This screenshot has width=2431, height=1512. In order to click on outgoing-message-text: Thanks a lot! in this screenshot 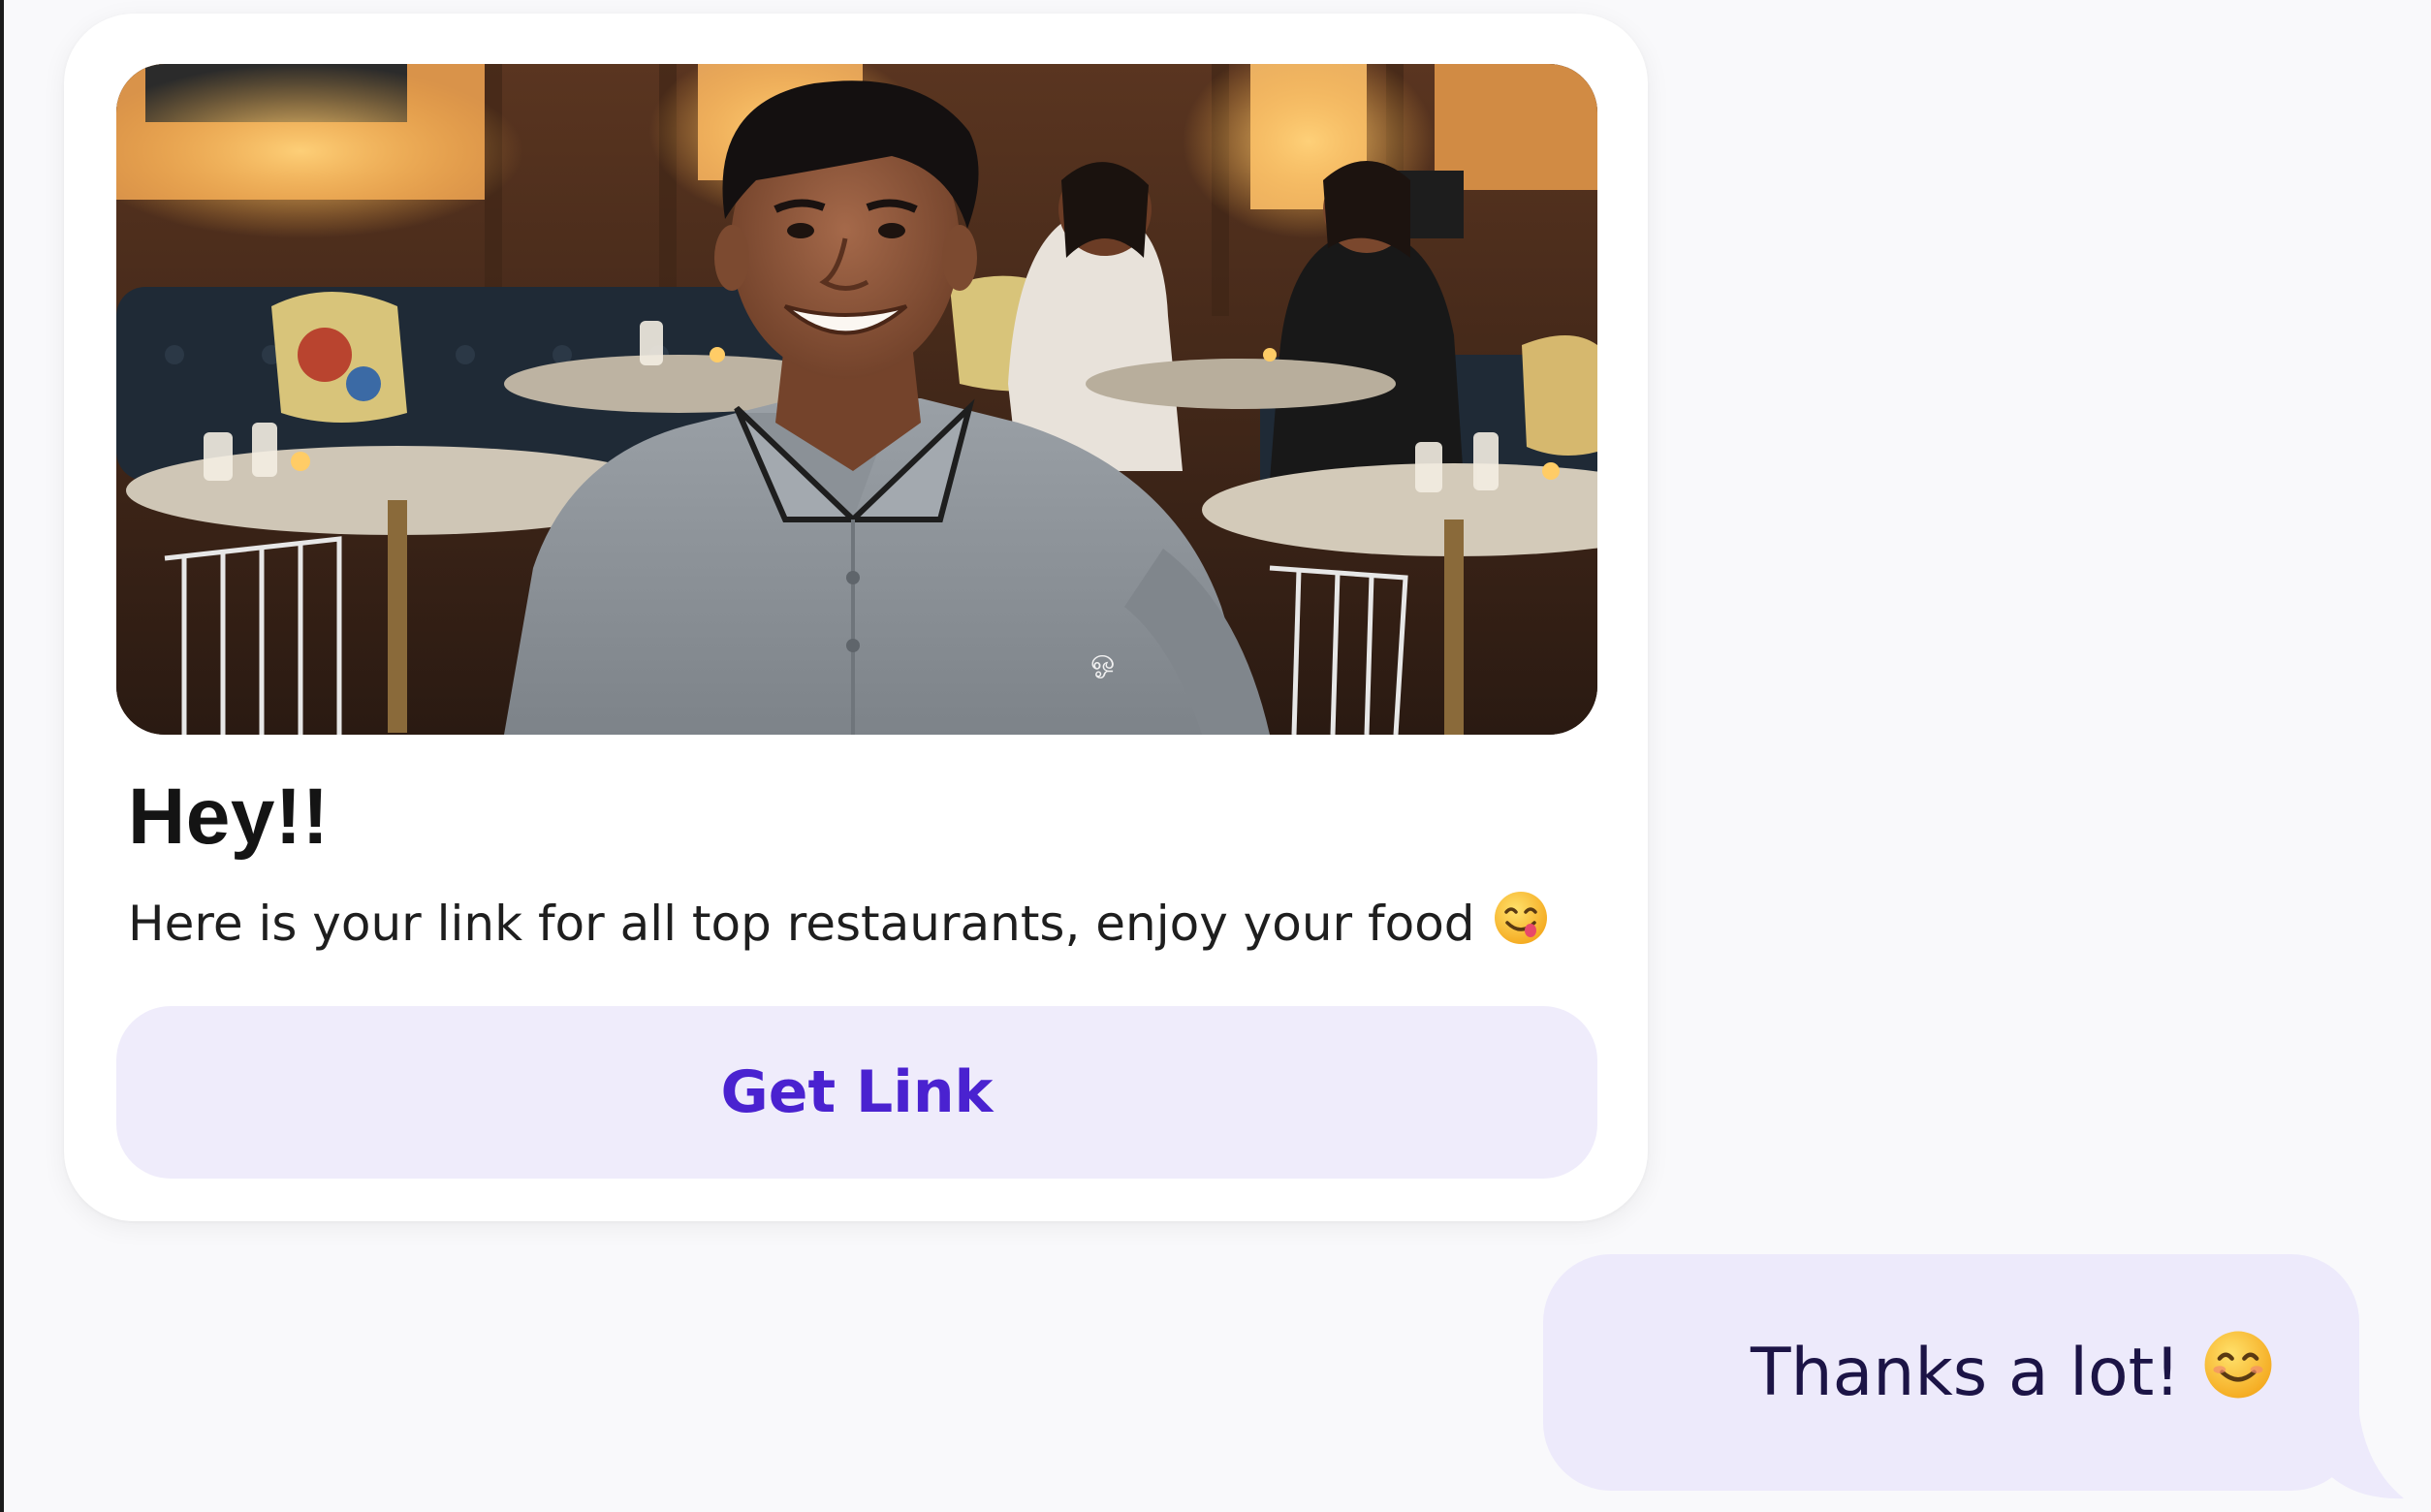, I will do `click(1966, 1372)`.